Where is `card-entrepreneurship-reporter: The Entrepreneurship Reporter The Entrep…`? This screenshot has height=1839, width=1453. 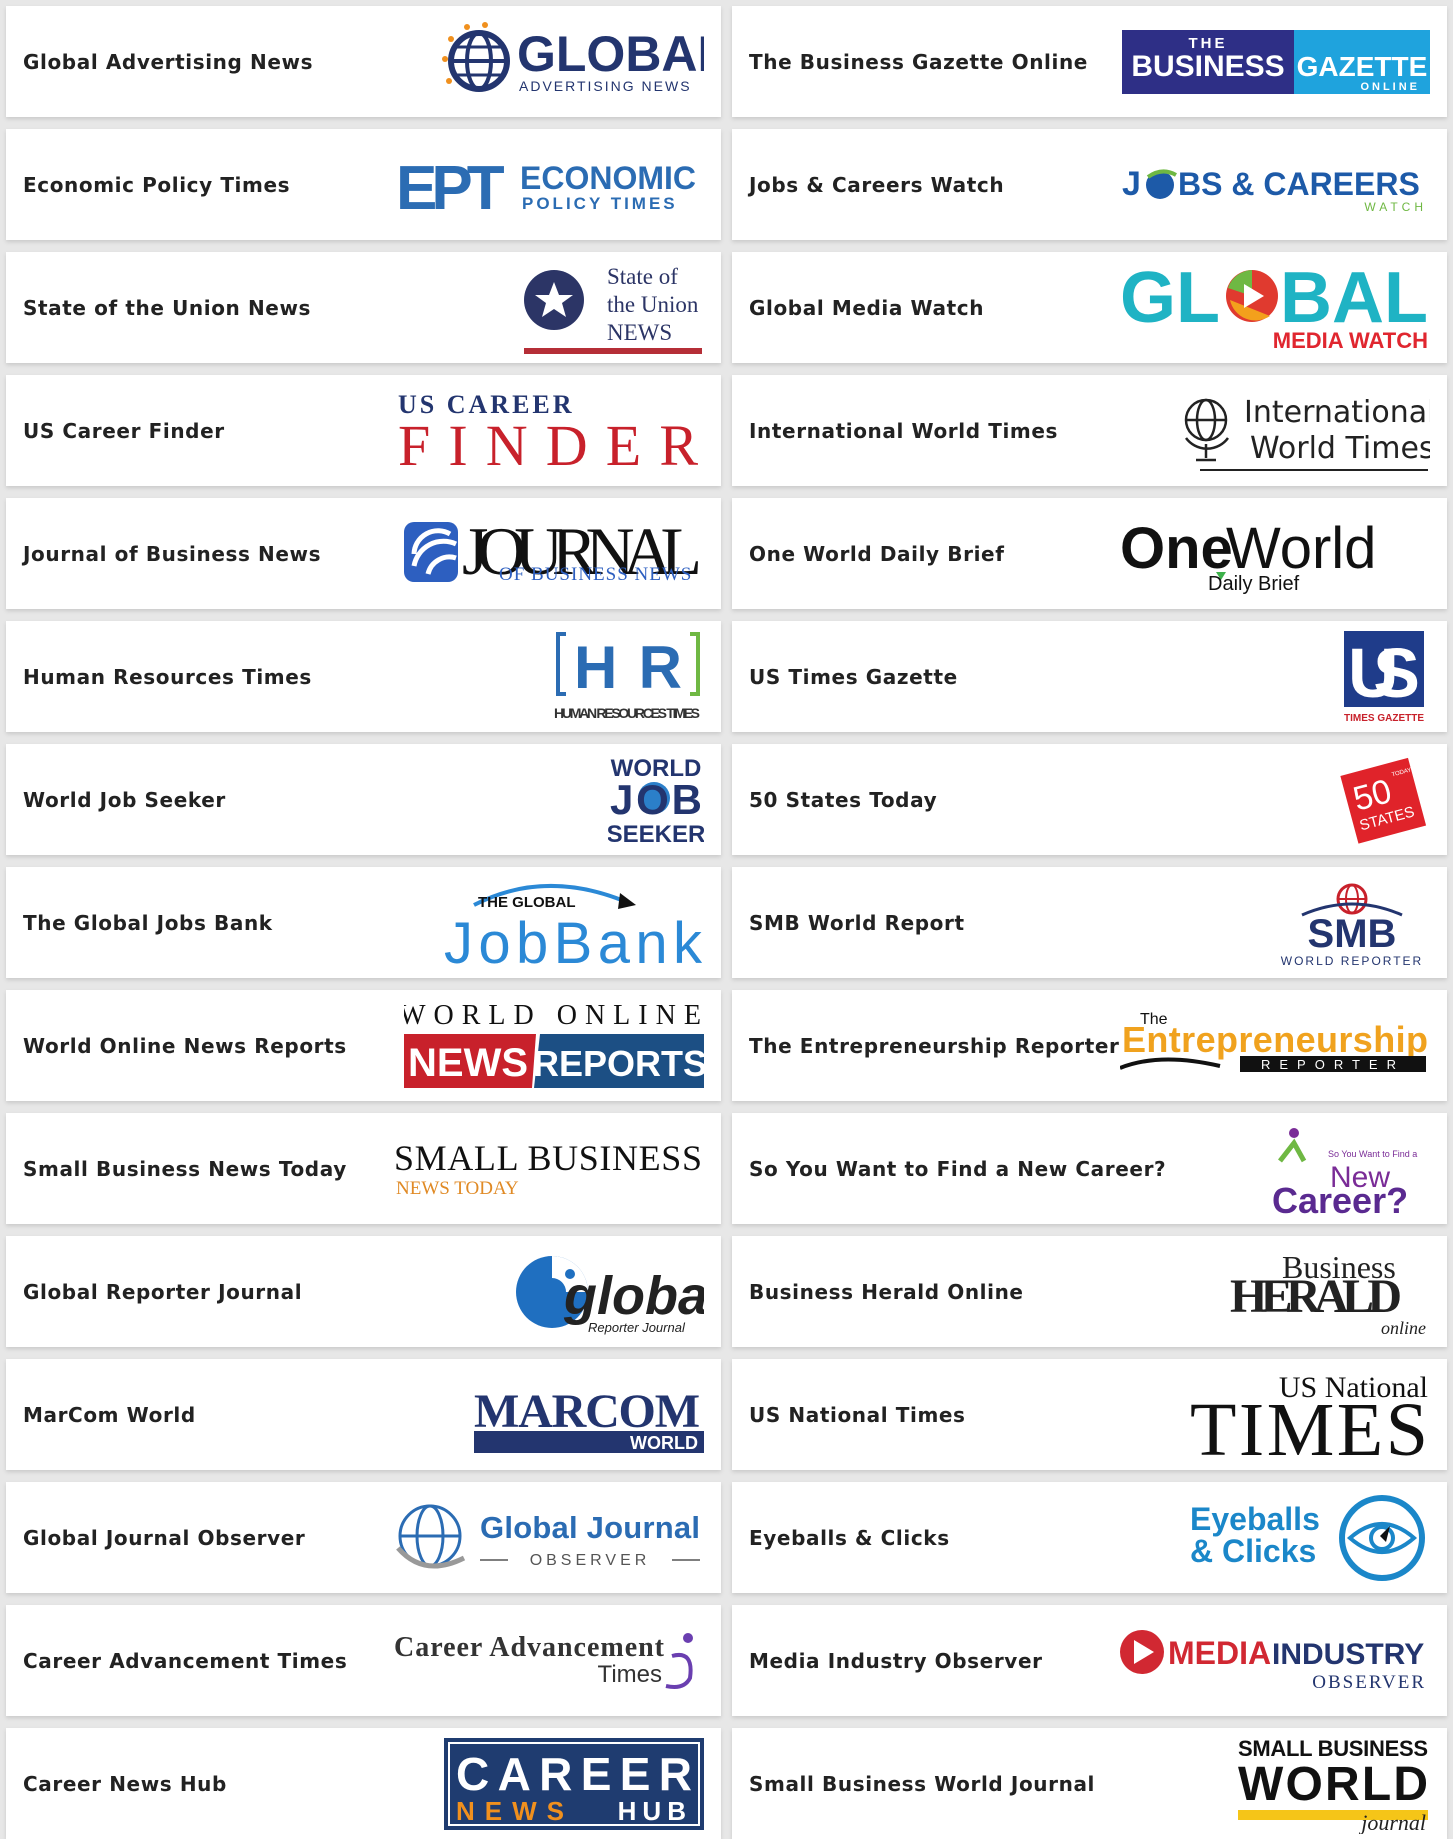
card-entrepreneurship-reporter: The Entrepreneurship Reporter The Entrep… is located at coordinates (1089, 1045).